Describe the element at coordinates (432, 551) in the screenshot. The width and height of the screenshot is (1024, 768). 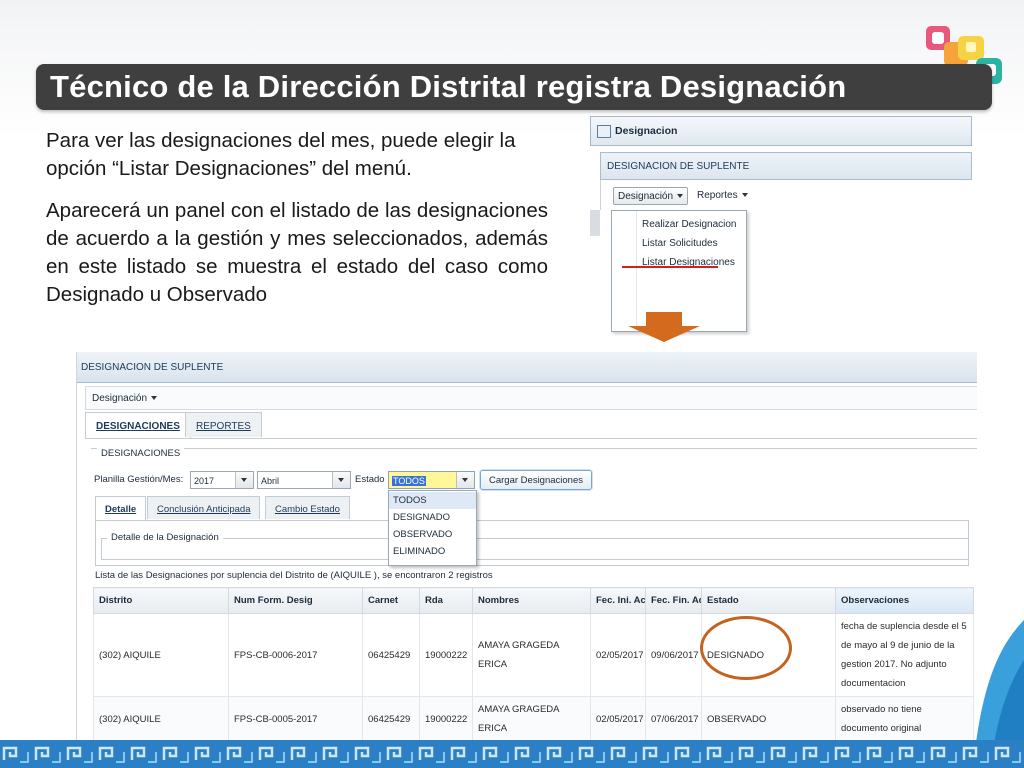
I see `estado-option-eliminado: ELIMINADO` at that location.